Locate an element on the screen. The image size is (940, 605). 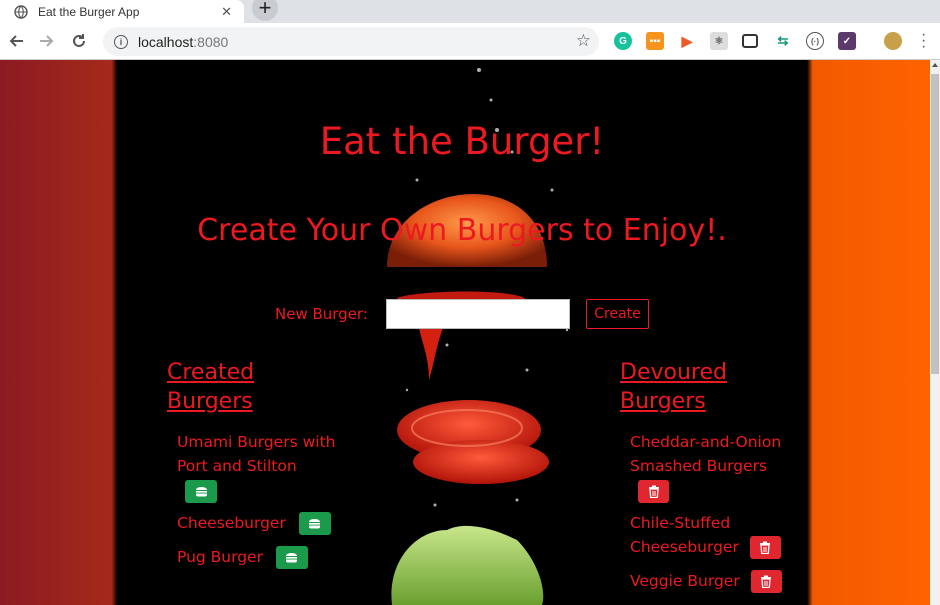
extension-icon: ▪▪▪ is located at coordinates (655, 41).